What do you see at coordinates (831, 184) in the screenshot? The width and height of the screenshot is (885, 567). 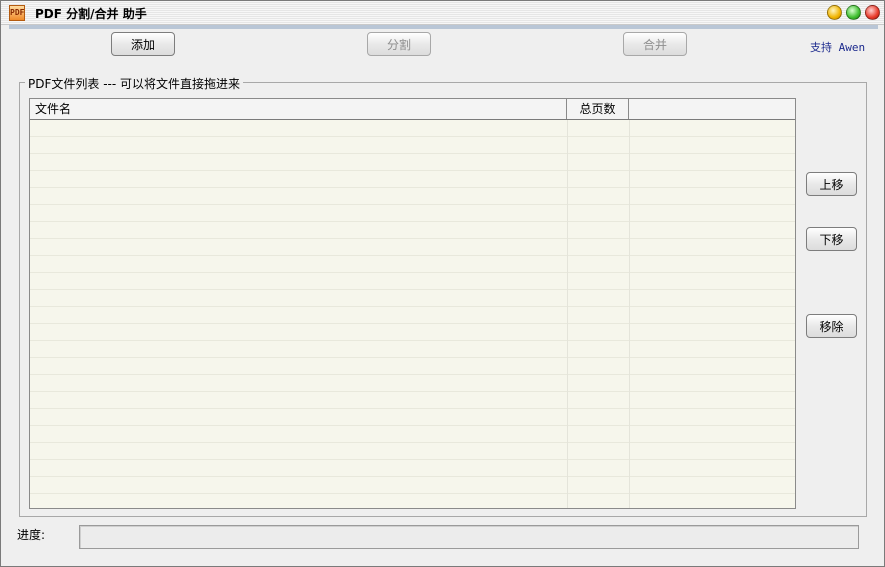 I see `move-up-button: 上移` at bounding box center [831, 184].